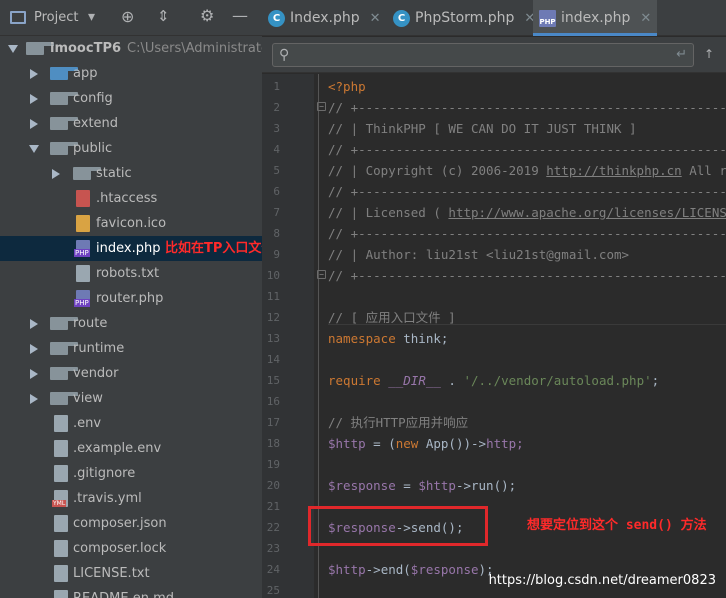 This screenshot has width=726, height=598. Describe the element at coordinates (681, 54) in the screenshot. I see `enter-icon: ↵` at that location.